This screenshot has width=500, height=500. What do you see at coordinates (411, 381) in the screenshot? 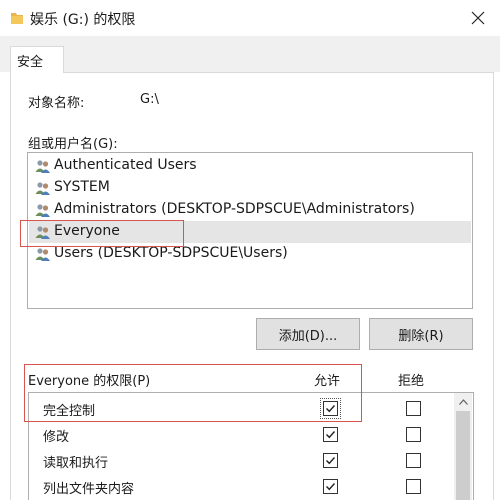
I see `deny-column-header: 拒绝` at bounding box center [411, 381].